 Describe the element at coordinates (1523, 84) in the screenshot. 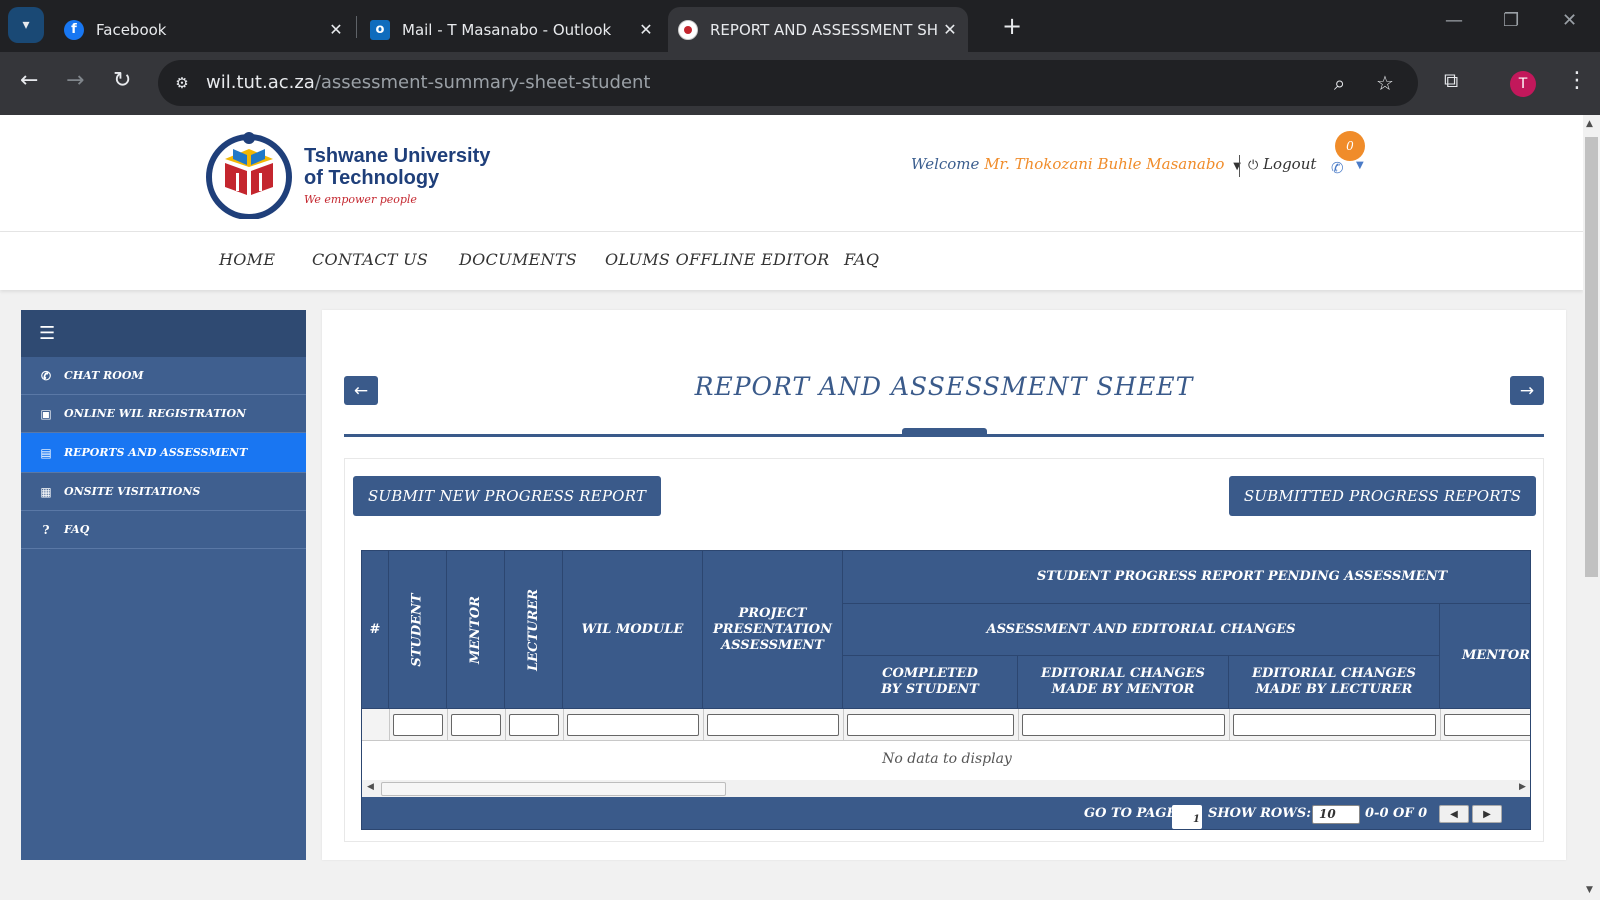

I see `profile-avatar: T` at that location.